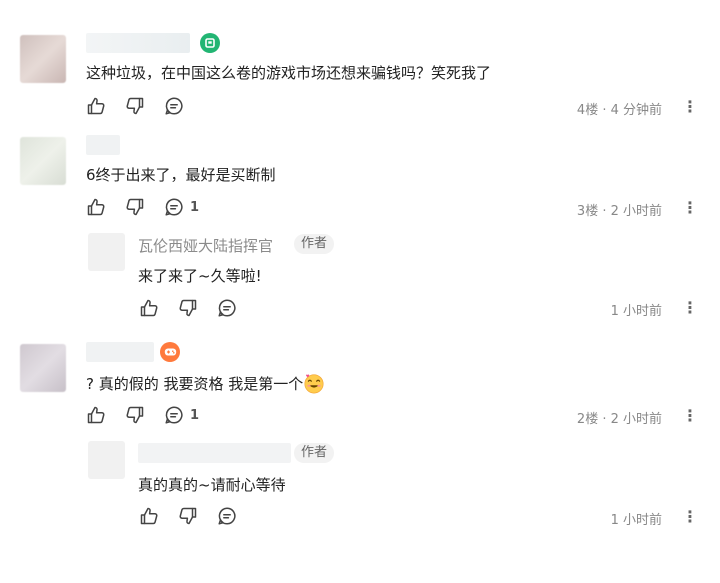  I want to click on reply-username-placeholder, so click(214, 453).